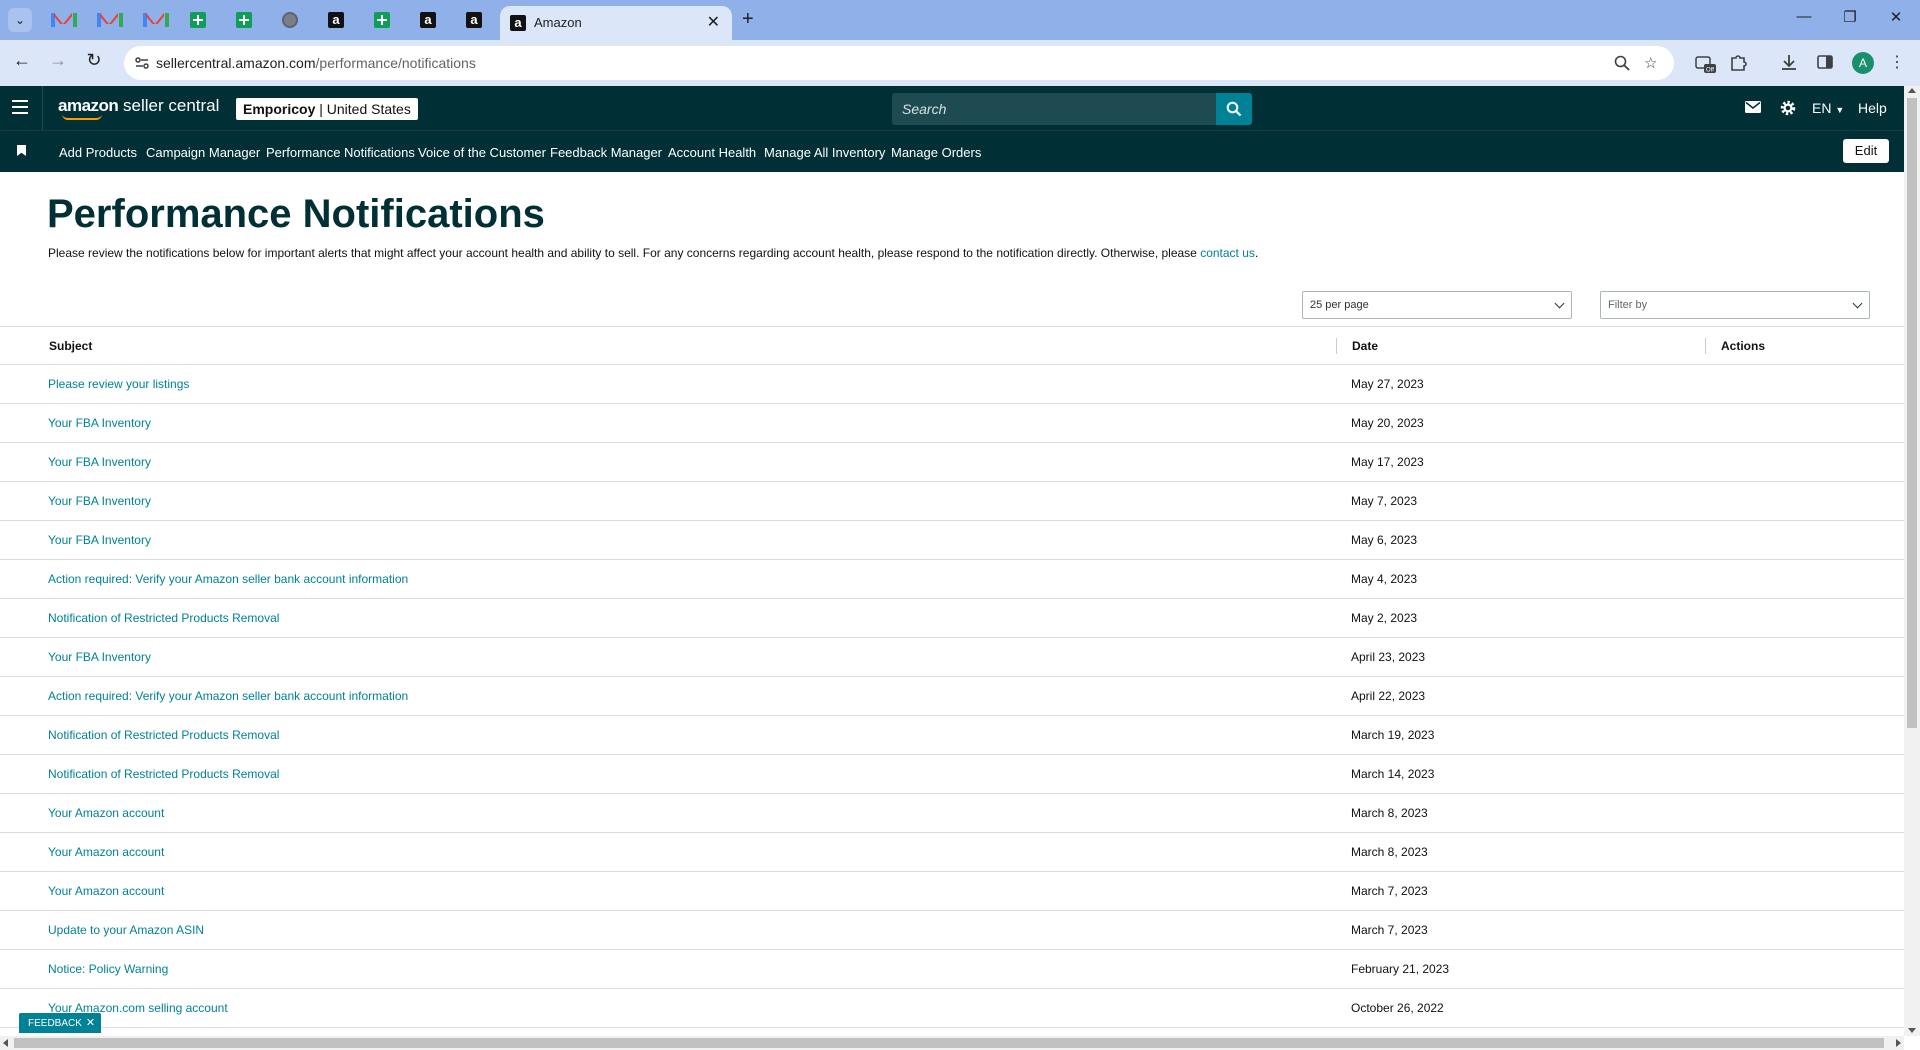  I want to click on minimize-window-icon: —, so click(1804, 16).